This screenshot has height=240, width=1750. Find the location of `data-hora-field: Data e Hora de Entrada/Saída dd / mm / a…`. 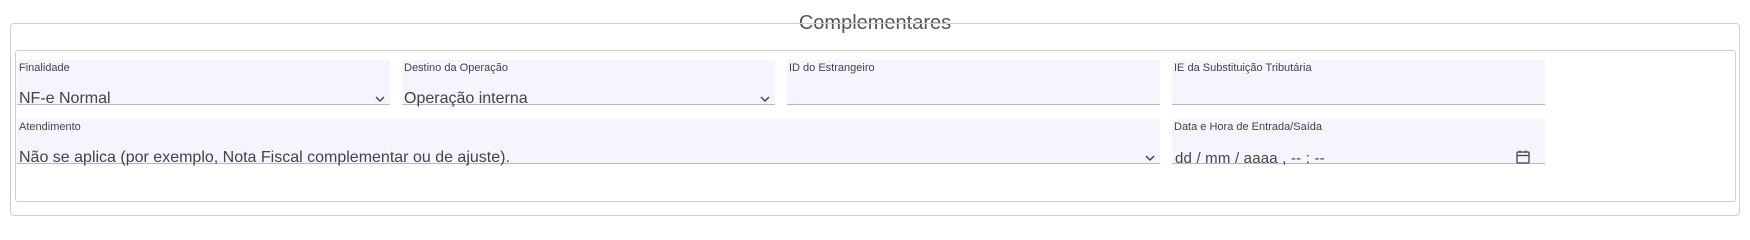

data-hora-field: Data e Hora de Entrada/Saída dd / mm / a… is located at coordinates (1358, 143).